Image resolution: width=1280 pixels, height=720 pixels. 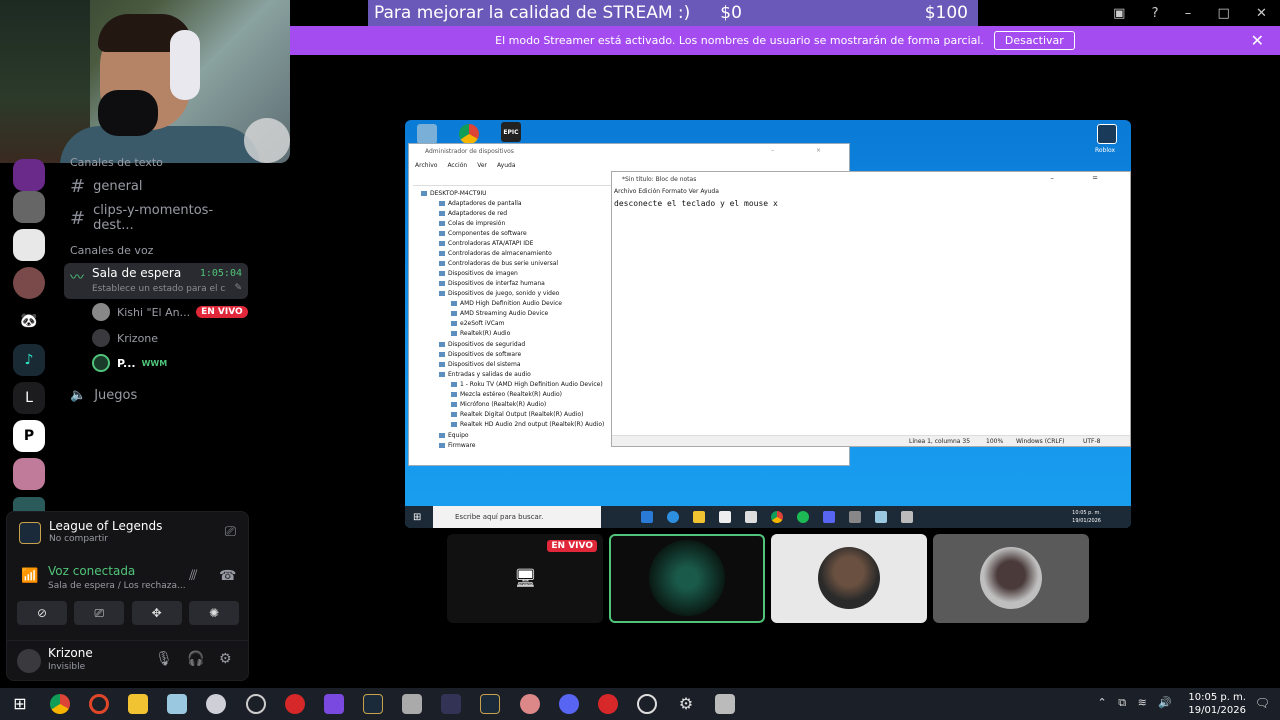 I want to click on host-date: 19/01/2026, so click(x=1217, y=710).